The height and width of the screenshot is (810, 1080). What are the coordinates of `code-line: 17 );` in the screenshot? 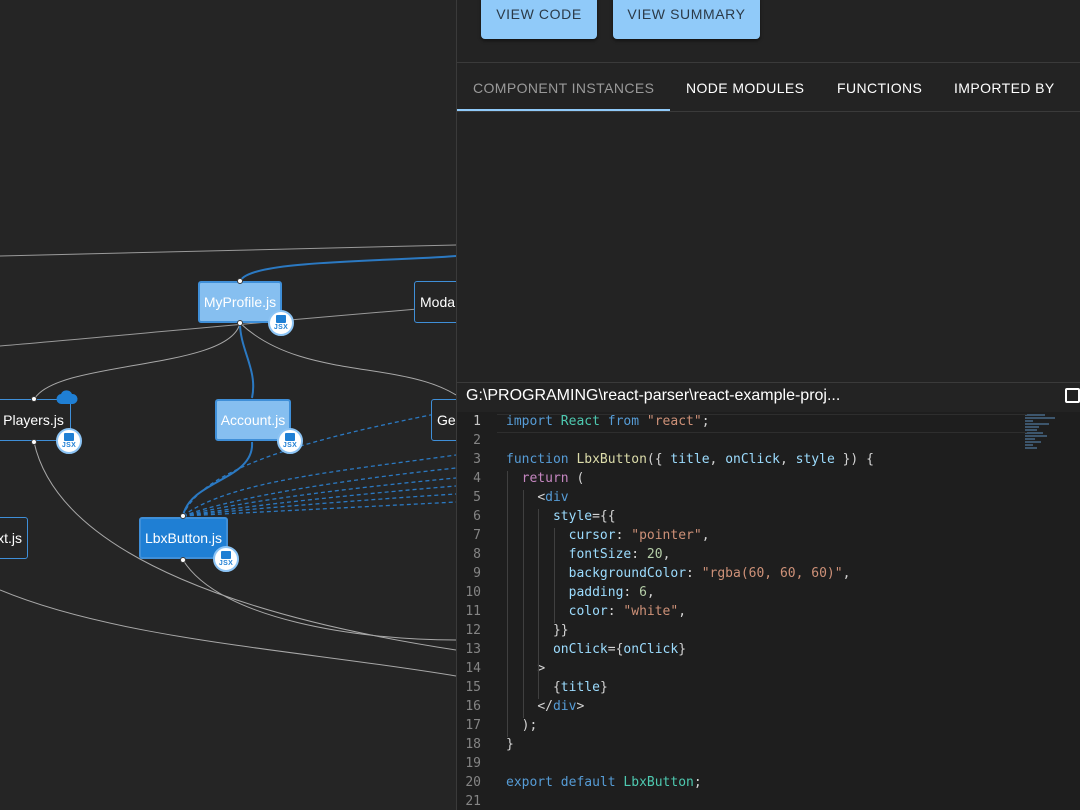 It's located at (768, 727).